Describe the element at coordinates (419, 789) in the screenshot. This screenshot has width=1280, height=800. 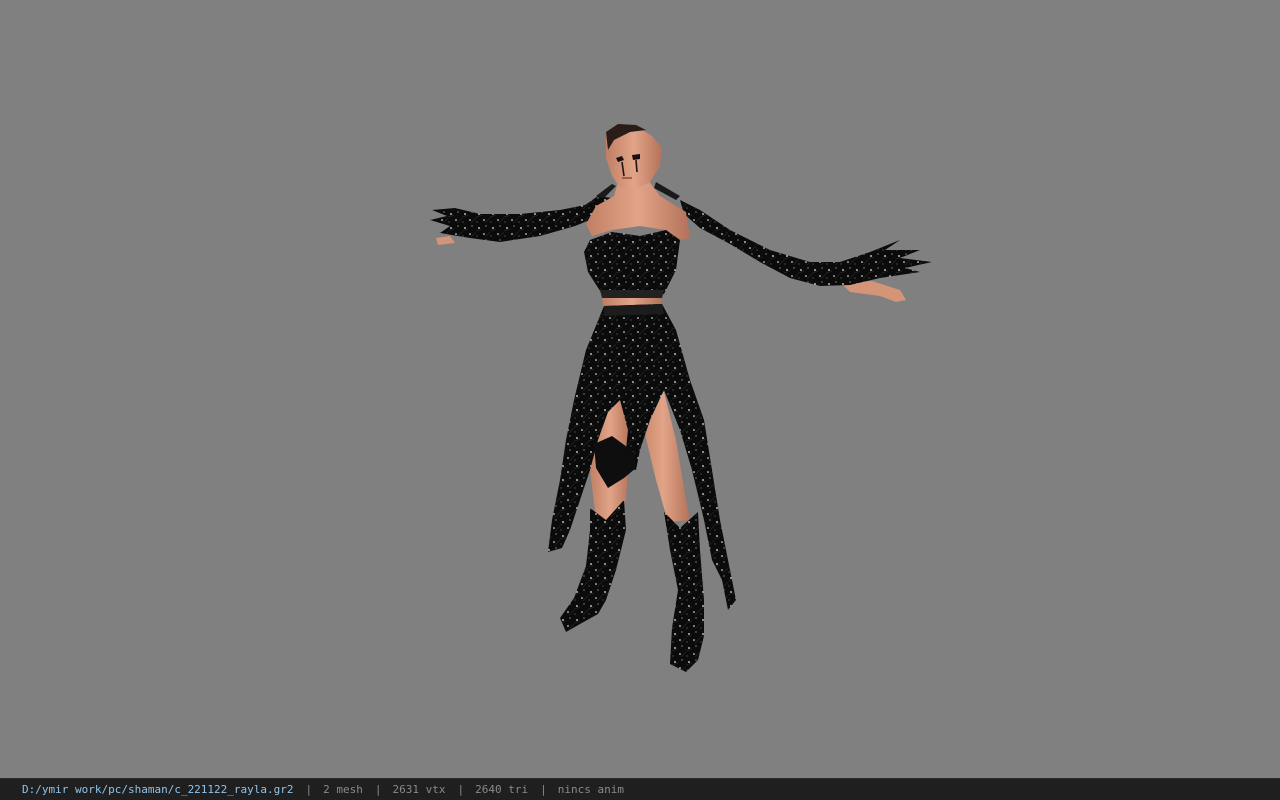
I see `vertex-count-label: 2631 vtx` at that location.